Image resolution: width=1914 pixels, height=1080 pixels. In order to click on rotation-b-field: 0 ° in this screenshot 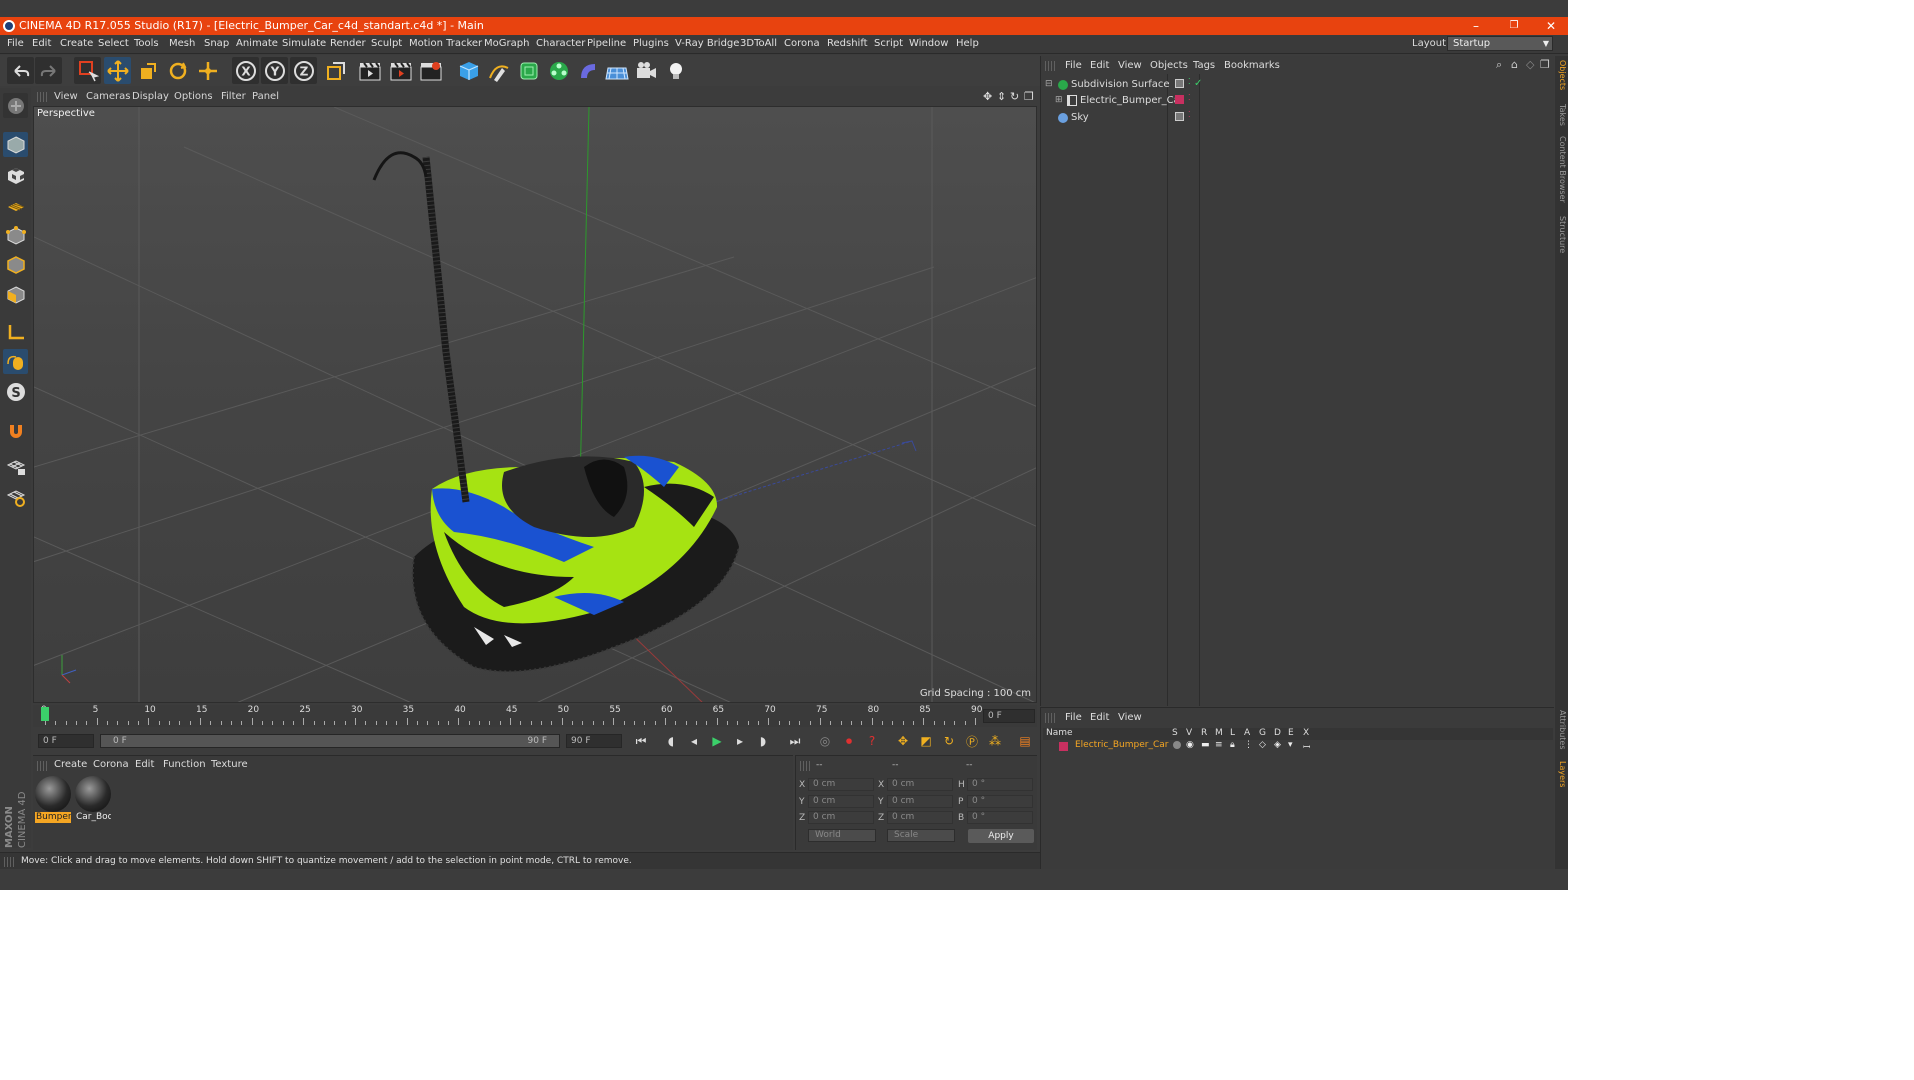, I will do `click(1000, 817)`.